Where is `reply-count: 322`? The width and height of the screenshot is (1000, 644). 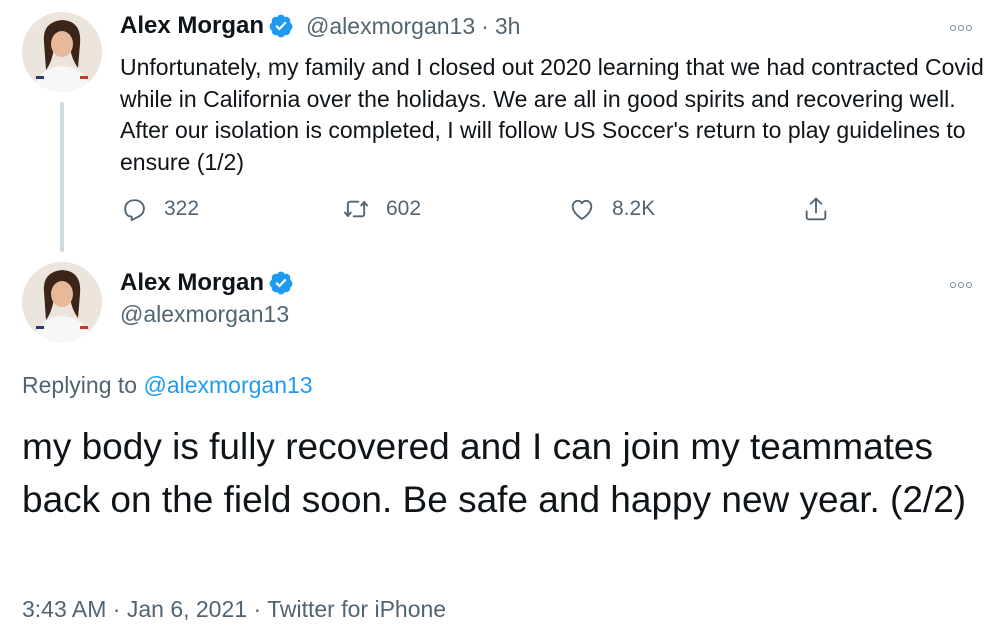 reply-count: 322 is located at coordinates (182, 208).